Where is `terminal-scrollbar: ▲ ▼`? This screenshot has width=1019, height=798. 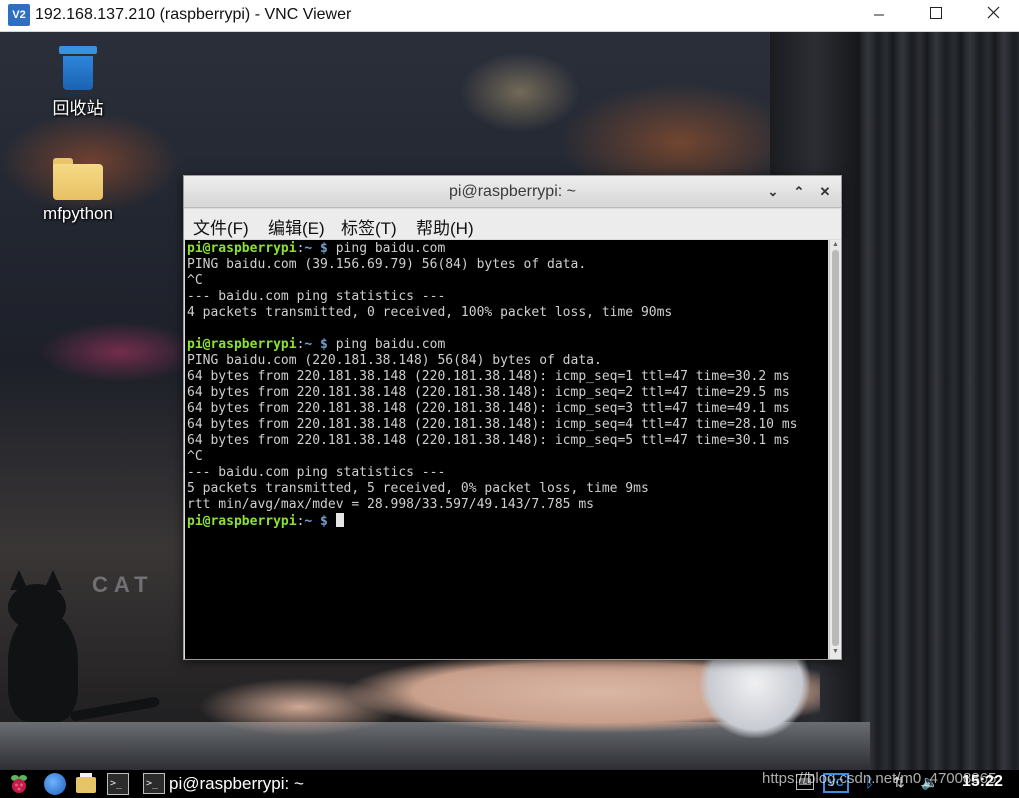 terminal-scrollbar: ▲ ▼ is located at coordinates (835, 449).